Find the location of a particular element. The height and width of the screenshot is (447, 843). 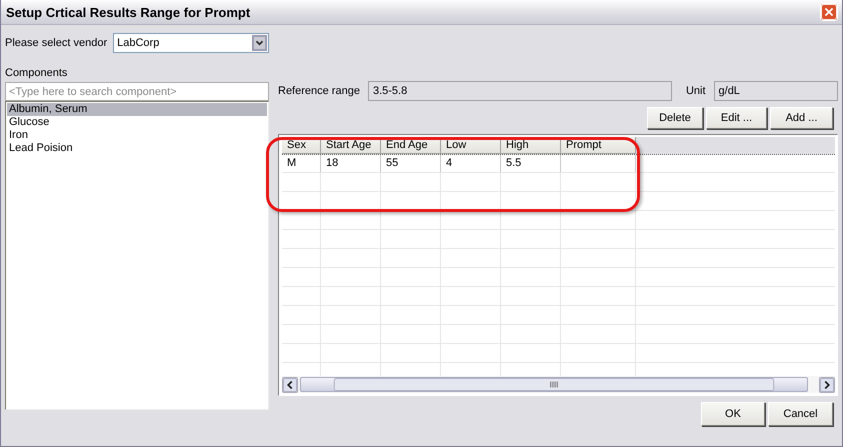

reference-range-label: Reference range is located at coordinates (319, 91).